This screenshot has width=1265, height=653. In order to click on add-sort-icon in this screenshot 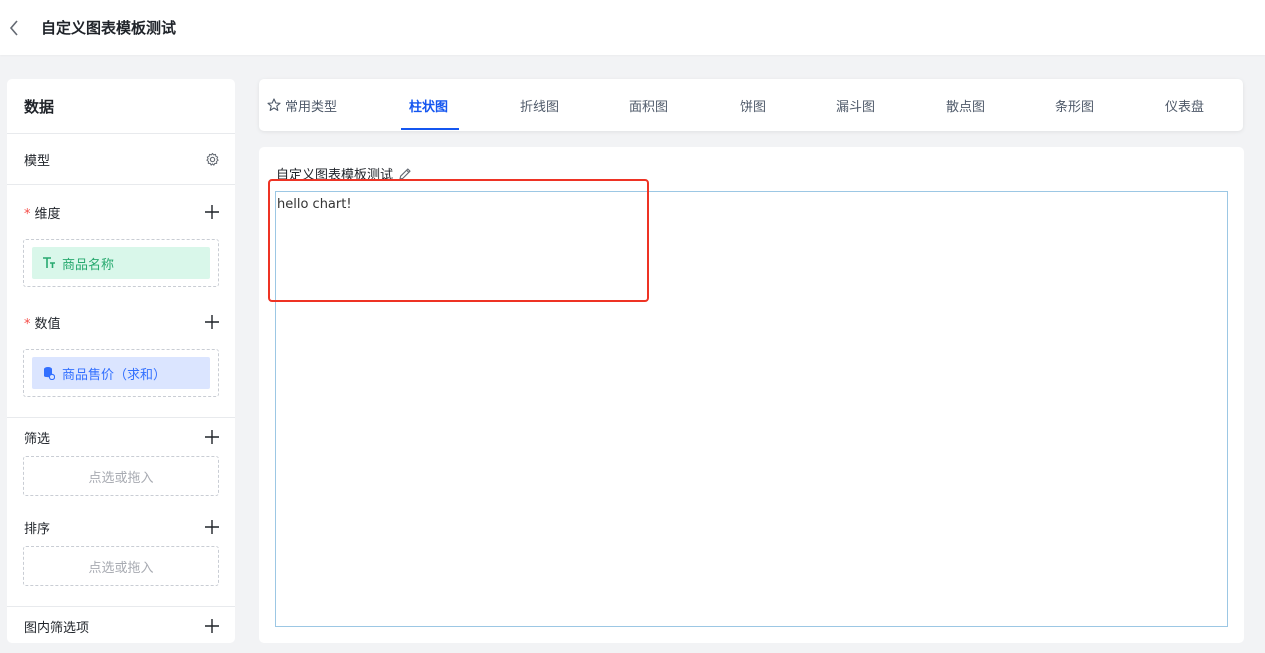, I will do `click(212, 527)`.